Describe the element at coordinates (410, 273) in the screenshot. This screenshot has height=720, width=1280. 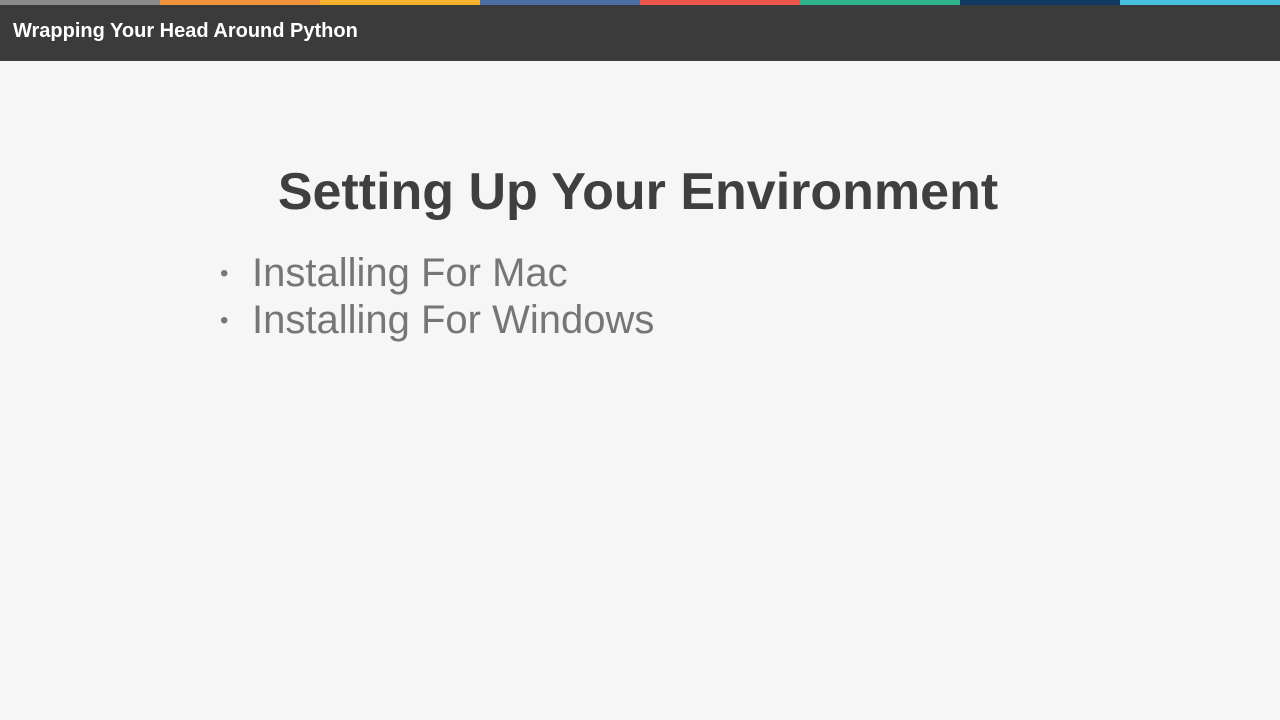
I see `bullet-text: Installing For Mac` at that location.